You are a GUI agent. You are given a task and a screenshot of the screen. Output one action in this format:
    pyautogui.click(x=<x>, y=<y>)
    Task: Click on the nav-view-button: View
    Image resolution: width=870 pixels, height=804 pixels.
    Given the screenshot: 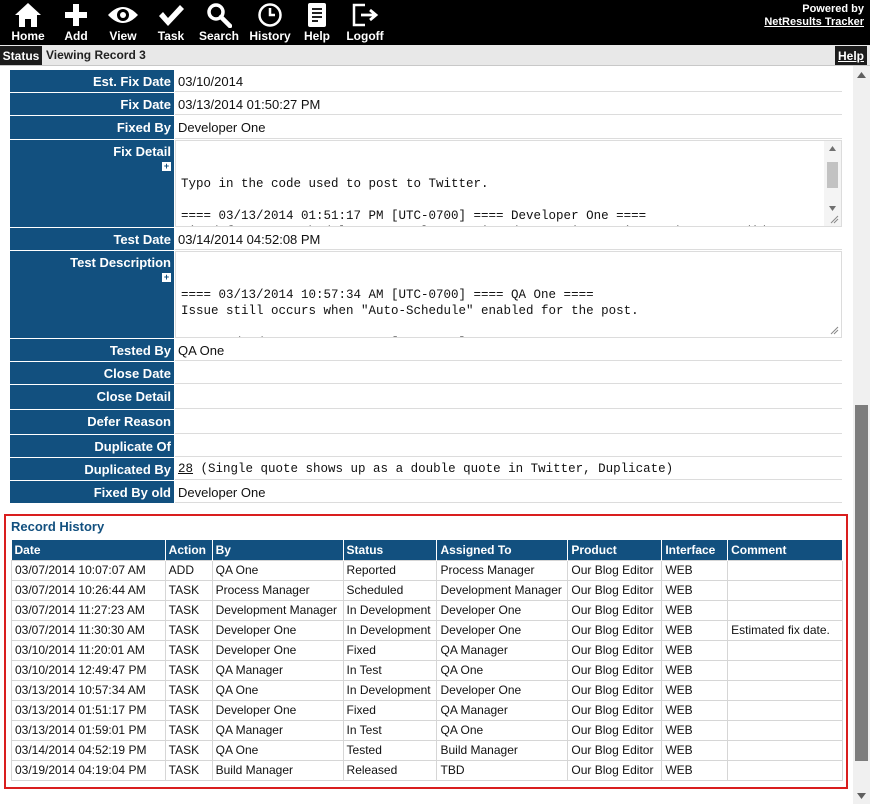 What is the action you would take?
    pyautogui.click(x=123, y=22)
    